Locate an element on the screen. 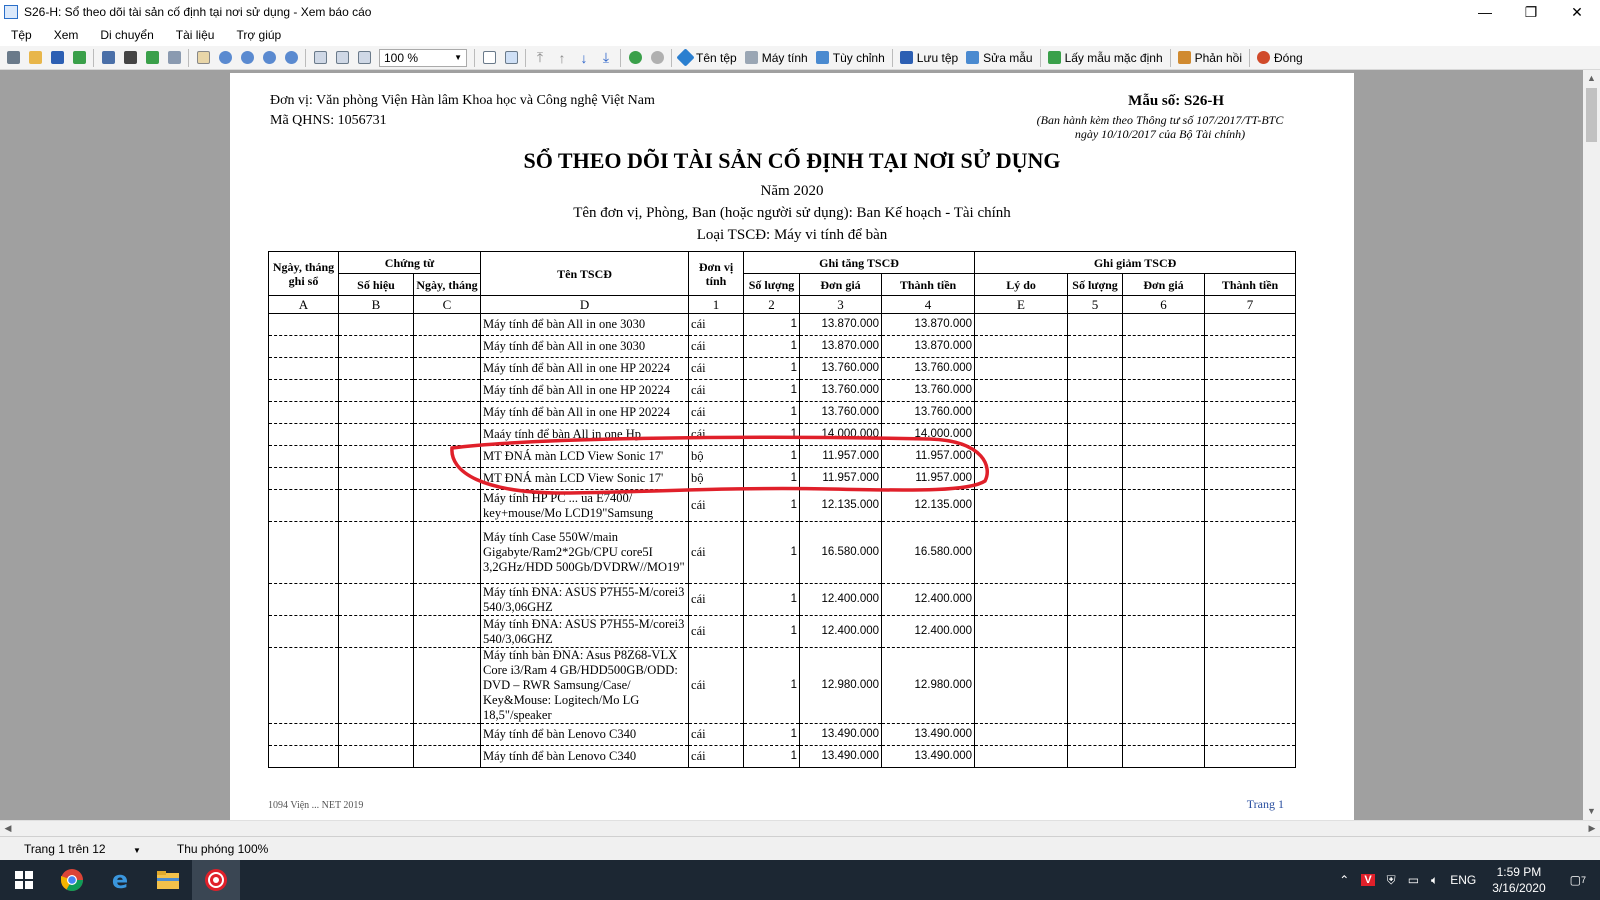 The width and height of the screenshot is (1600, 900). last-page-button: ⤓ is located at coordinates (606, 58).